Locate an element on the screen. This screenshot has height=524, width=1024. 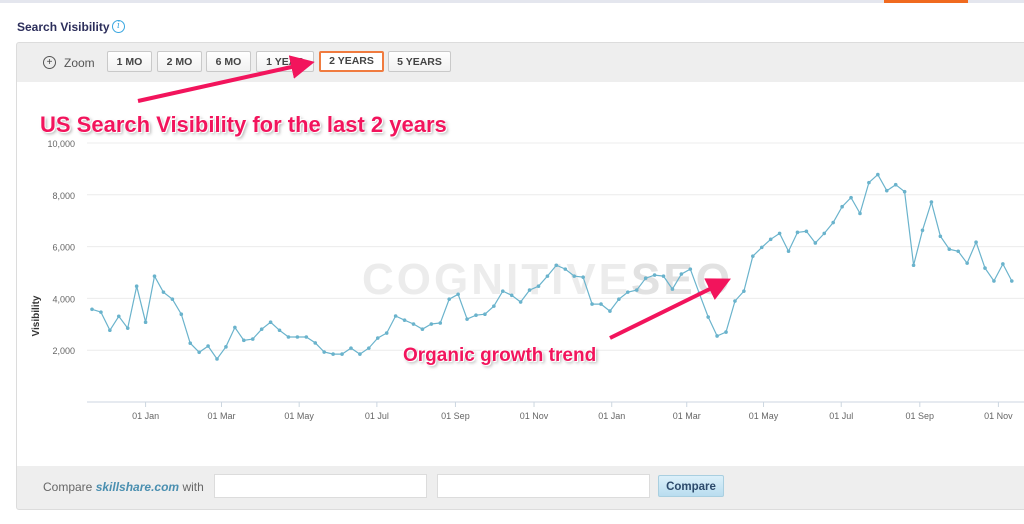
y-tick-label: 8,000 is located at coordinates (63, 196).